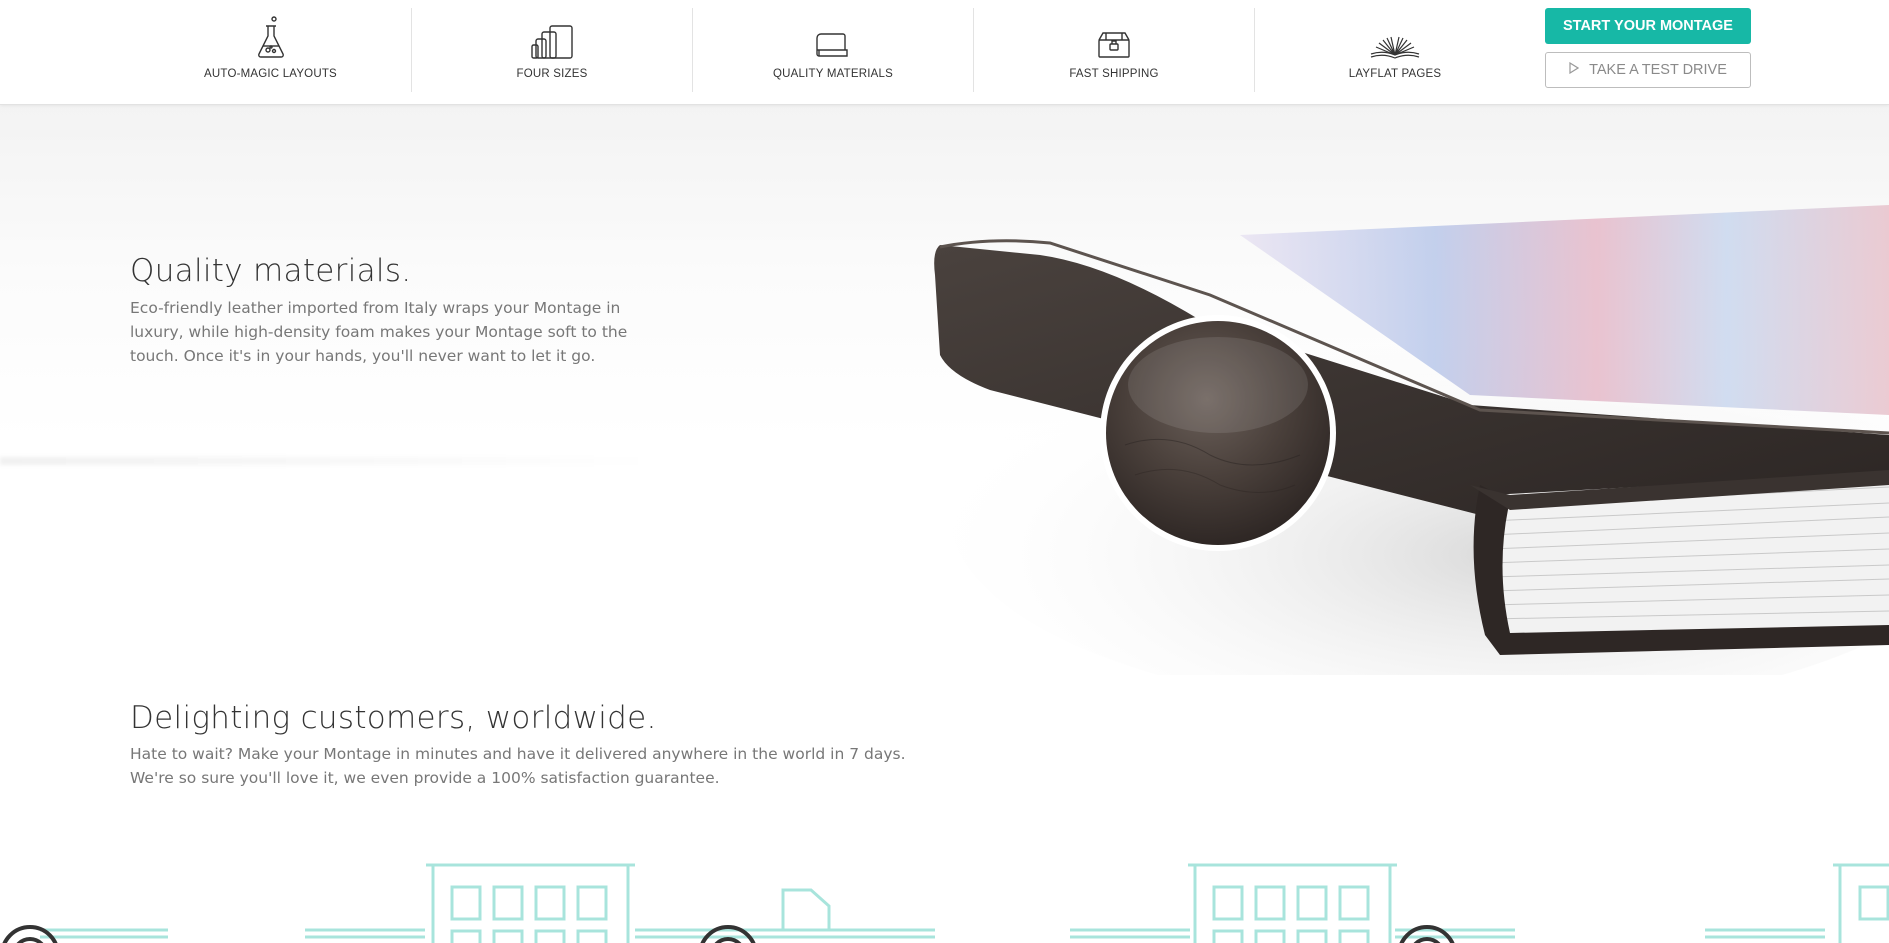  I want to click on box-icon, so click(1114, 39).